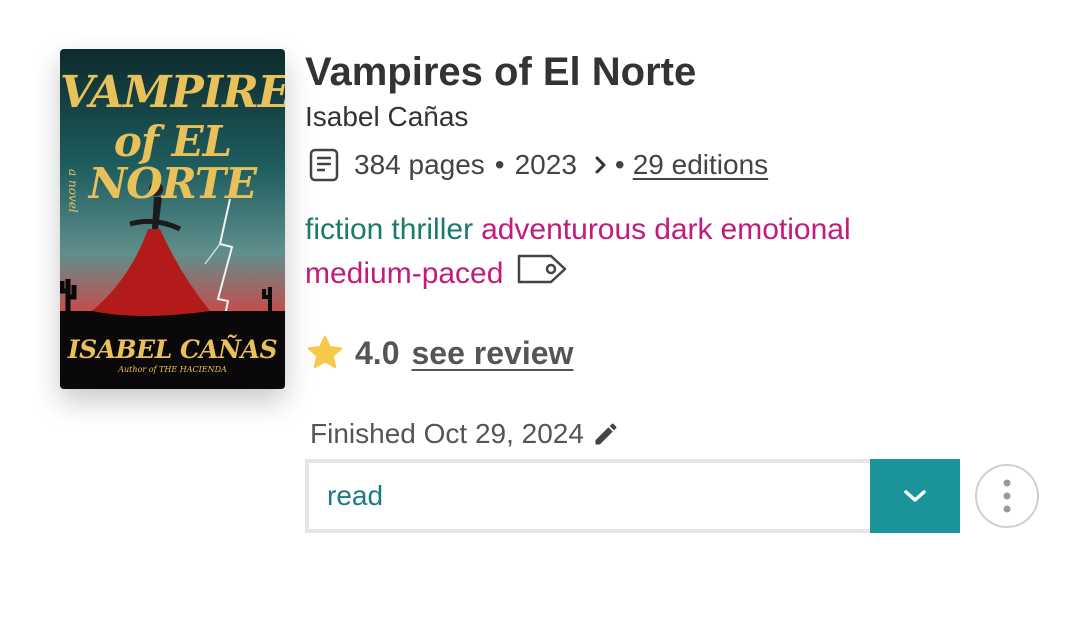 This screenshot has width=1080, height=634. I want to click on finished-label: Finished Oct 29, 2024, so click(447, 433).